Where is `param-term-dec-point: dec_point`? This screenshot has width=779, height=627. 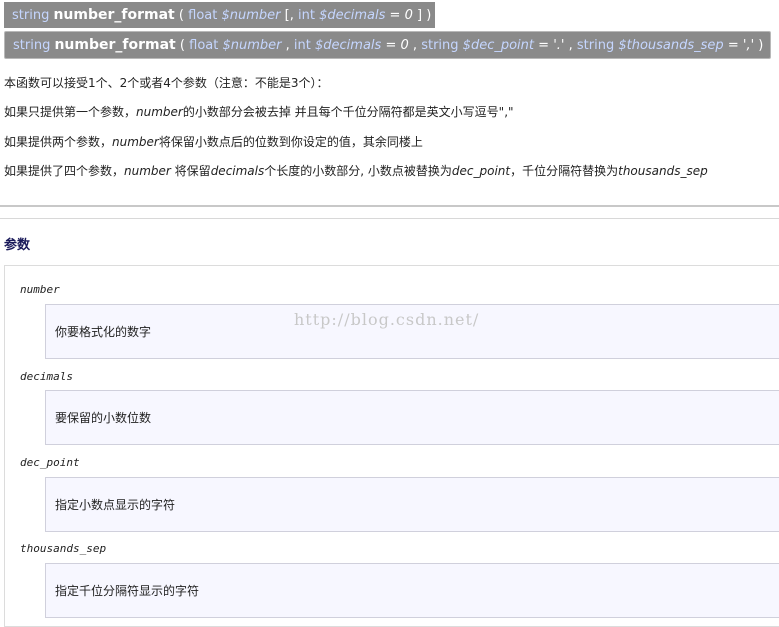
param-term-dec-point: dec_point is located at coordinates (50, 462).